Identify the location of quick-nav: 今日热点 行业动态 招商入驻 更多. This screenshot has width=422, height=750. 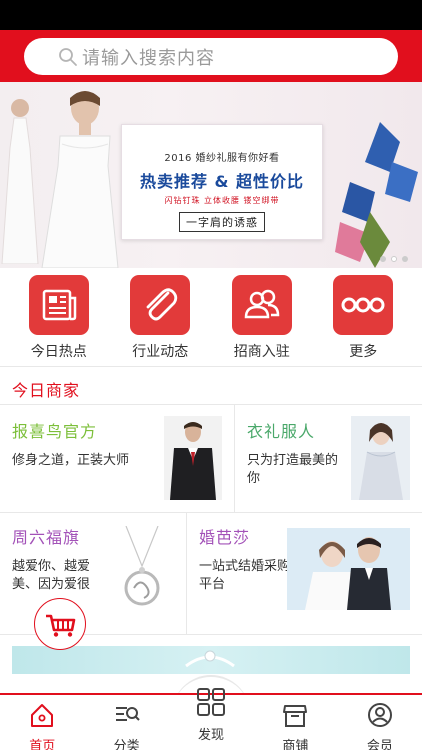
(211, 316).